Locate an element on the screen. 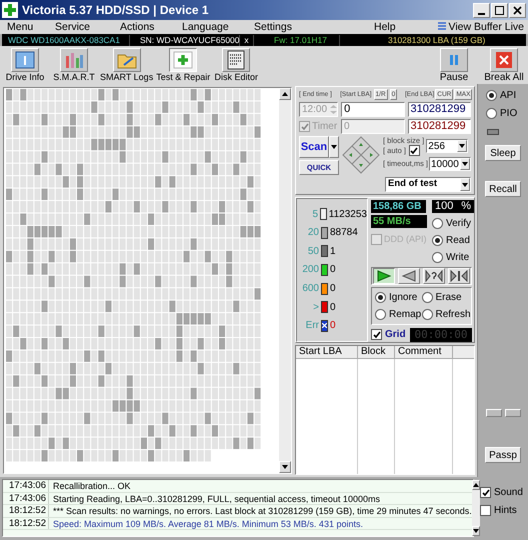  recall-button: Recall is located at coordinates (503, 189).